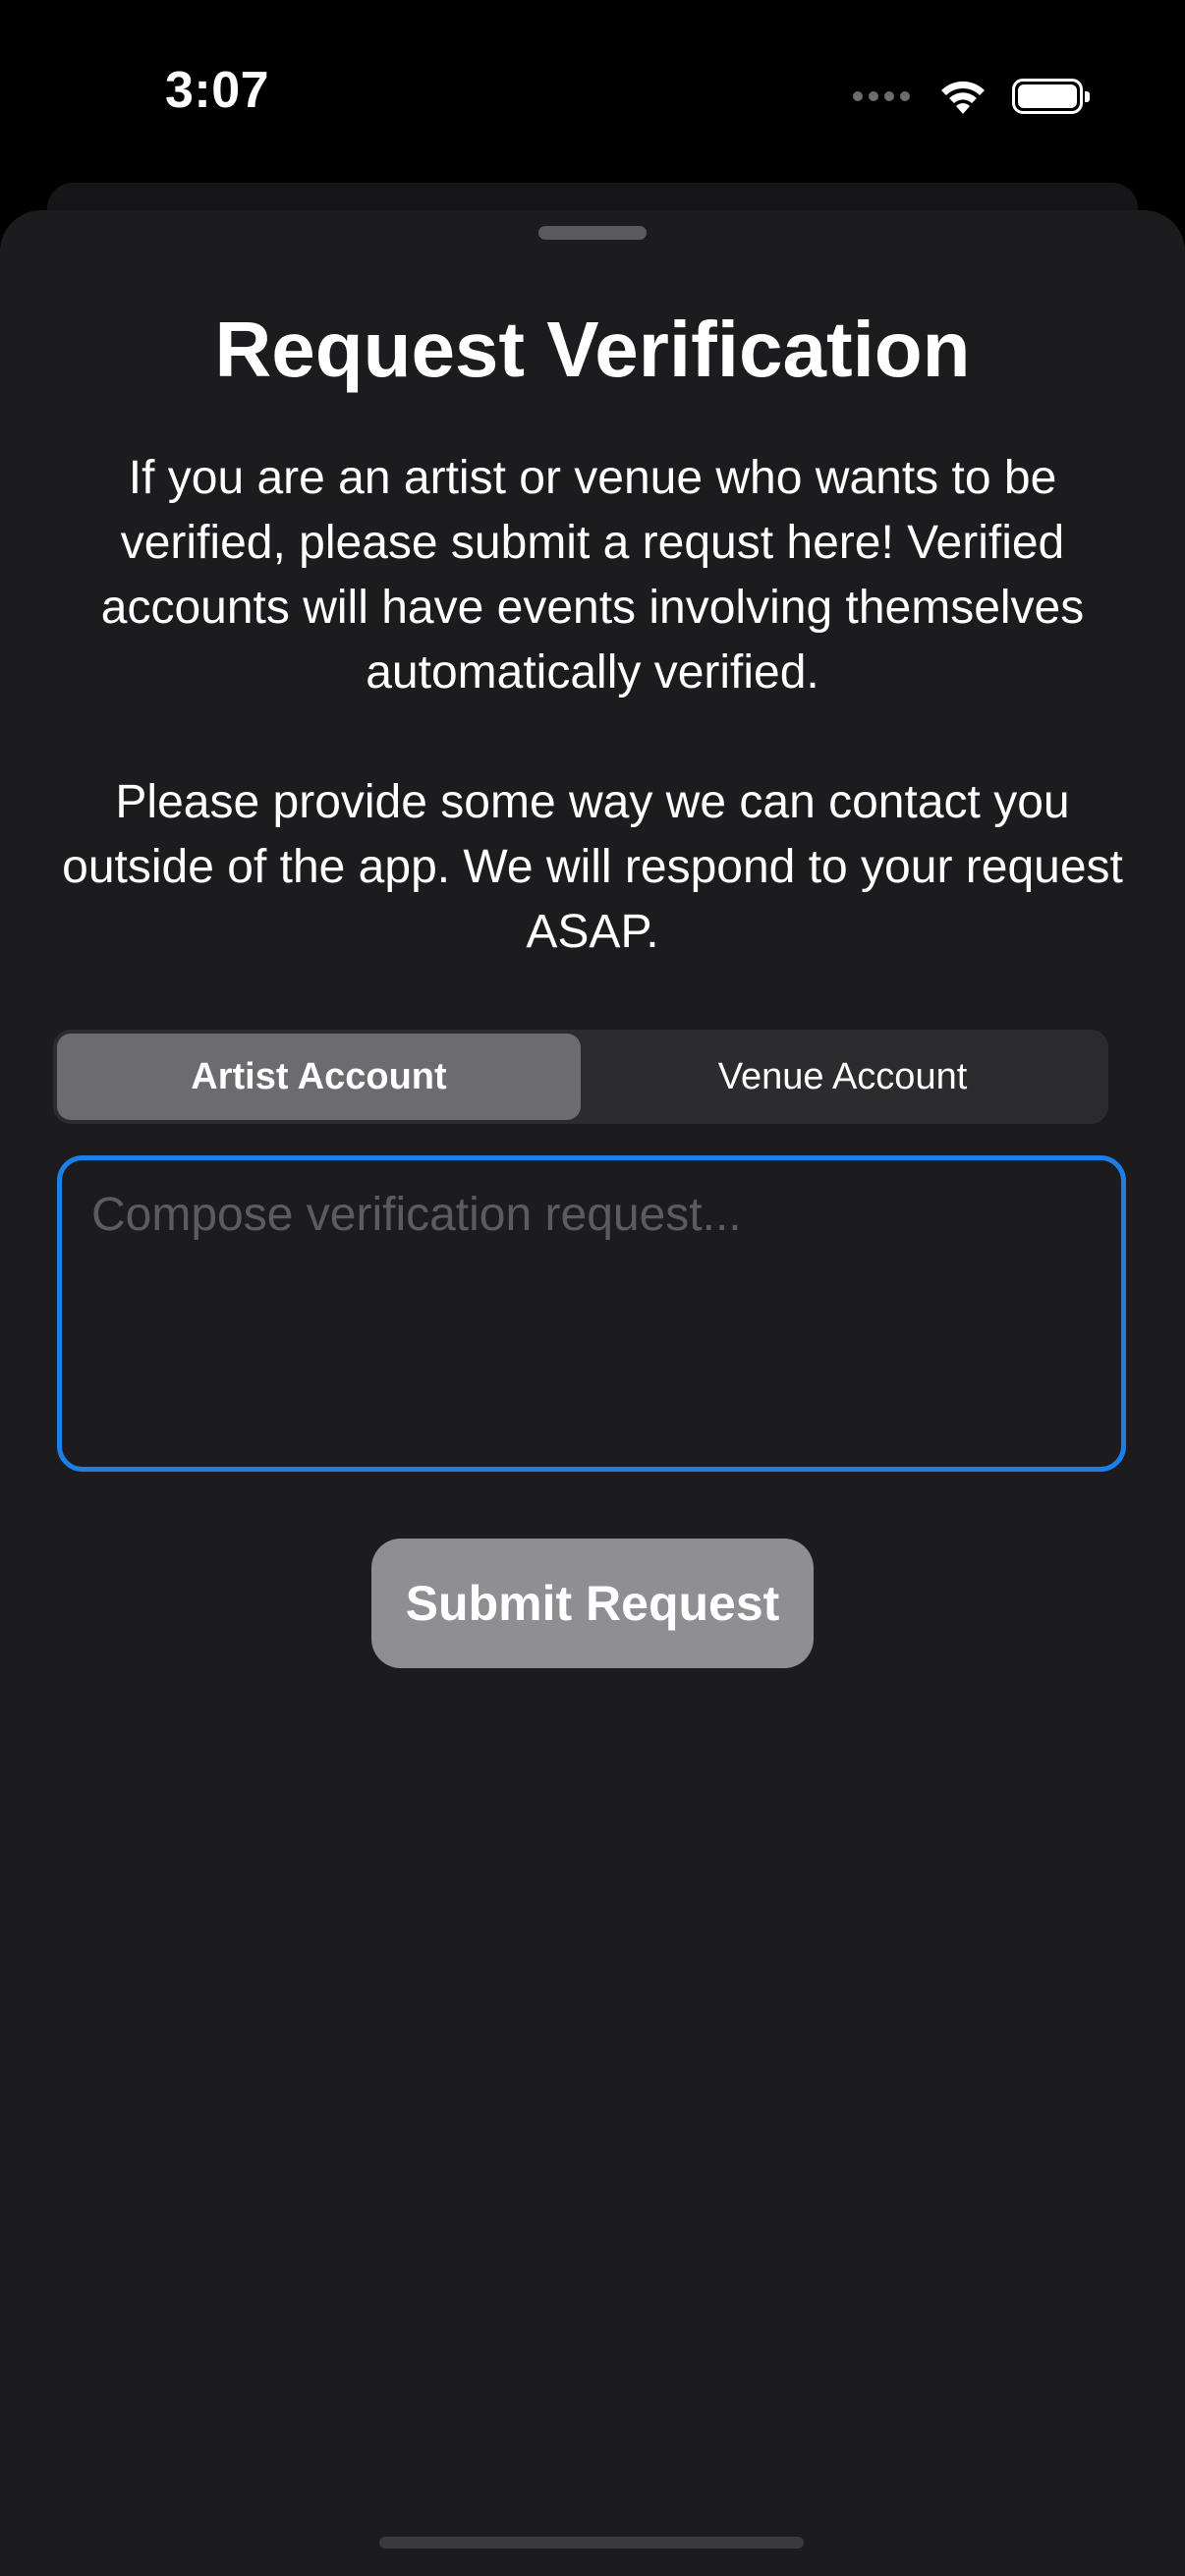 The image size is (1185, 2576). Describe the element at coordinates (217, 90) in the screenshot. I see `status-time: 3:07` at that location.